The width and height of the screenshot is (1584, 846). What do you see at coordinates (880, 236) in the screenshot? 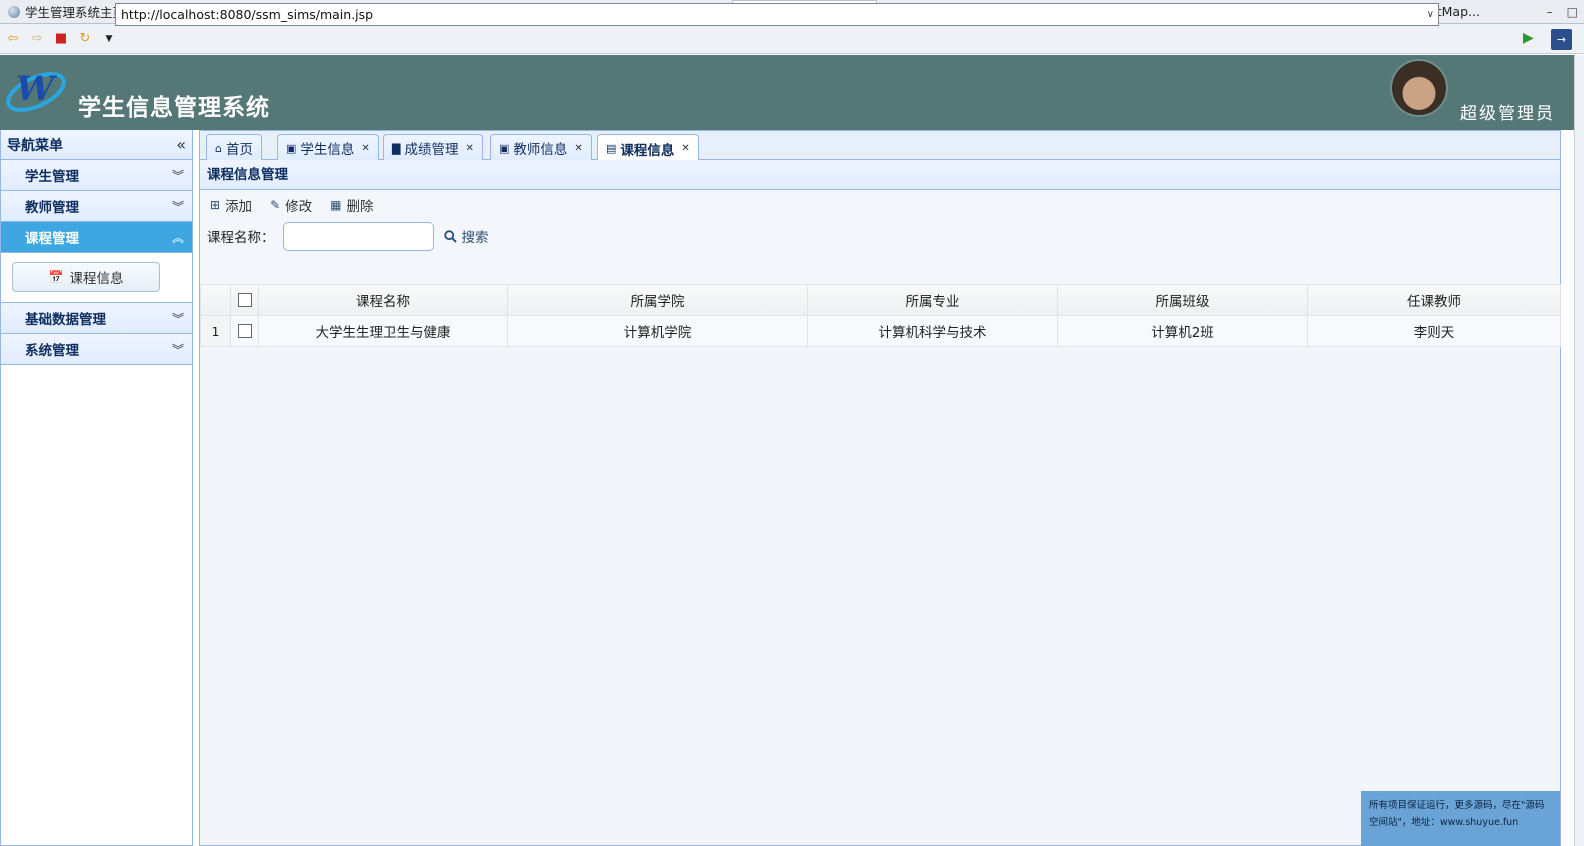
I see `search-row: 课程名称： 搜索` at bounding box center [880, 236].